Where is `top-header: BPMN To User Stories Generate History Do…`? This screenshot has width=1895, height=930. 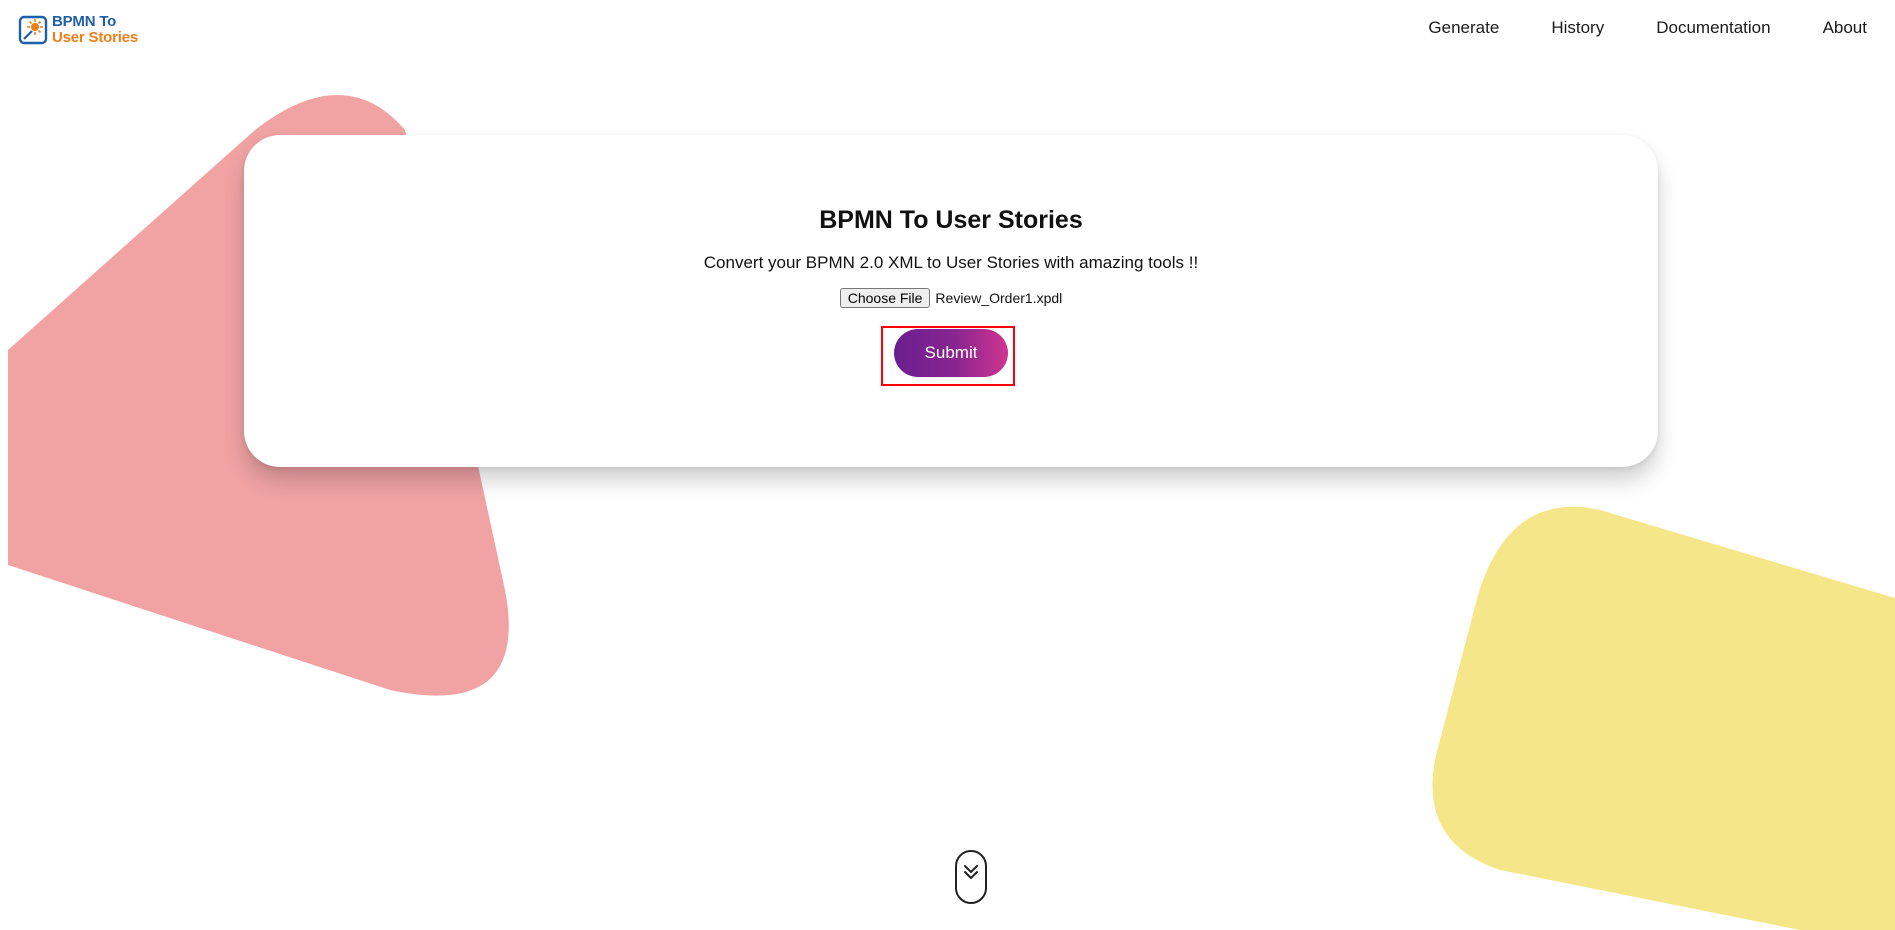
top-header: BPMN To User Stories Generate History Do… is located at coordinates (947, 32).